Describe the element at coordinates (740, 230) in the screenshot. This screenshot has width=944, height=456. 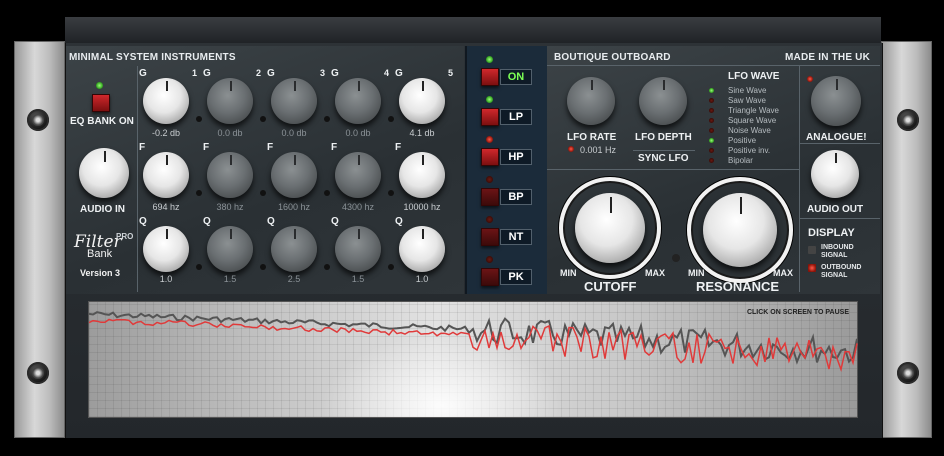
I see `resonance-knob` at that location.